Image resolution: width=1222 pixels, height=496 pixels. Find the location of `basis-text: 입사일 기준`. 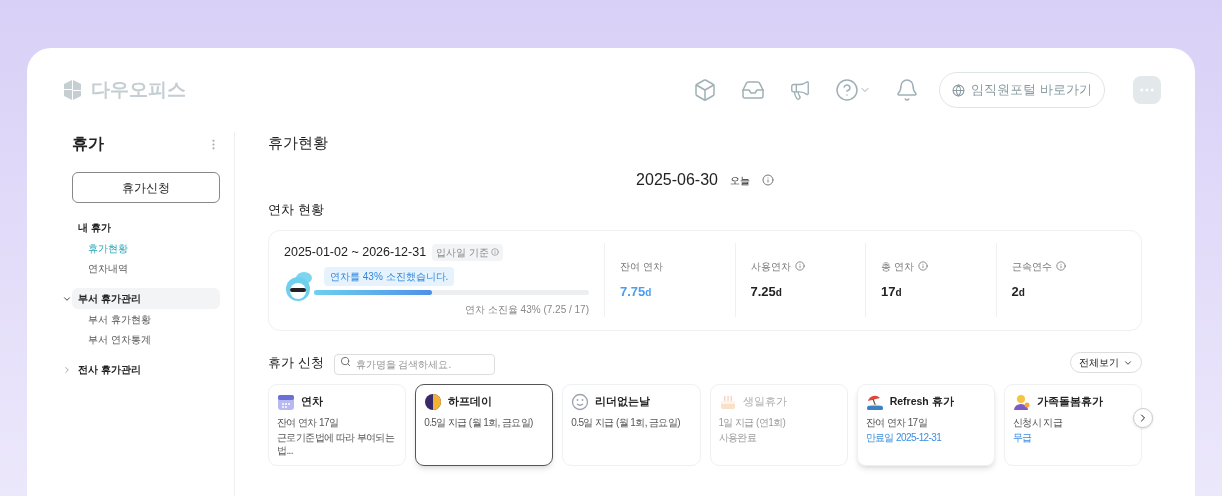

basis-text: 입사일 기준 is located at coordinates (462, 252).